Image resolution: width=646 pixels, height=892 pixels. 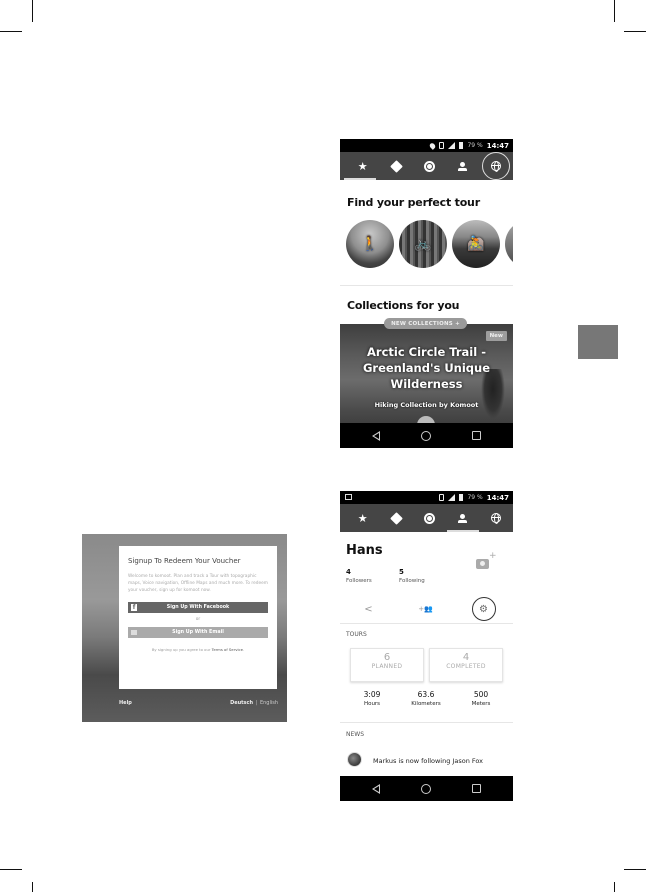 I want to click on new-badge: New, so click(x=496, y=336).